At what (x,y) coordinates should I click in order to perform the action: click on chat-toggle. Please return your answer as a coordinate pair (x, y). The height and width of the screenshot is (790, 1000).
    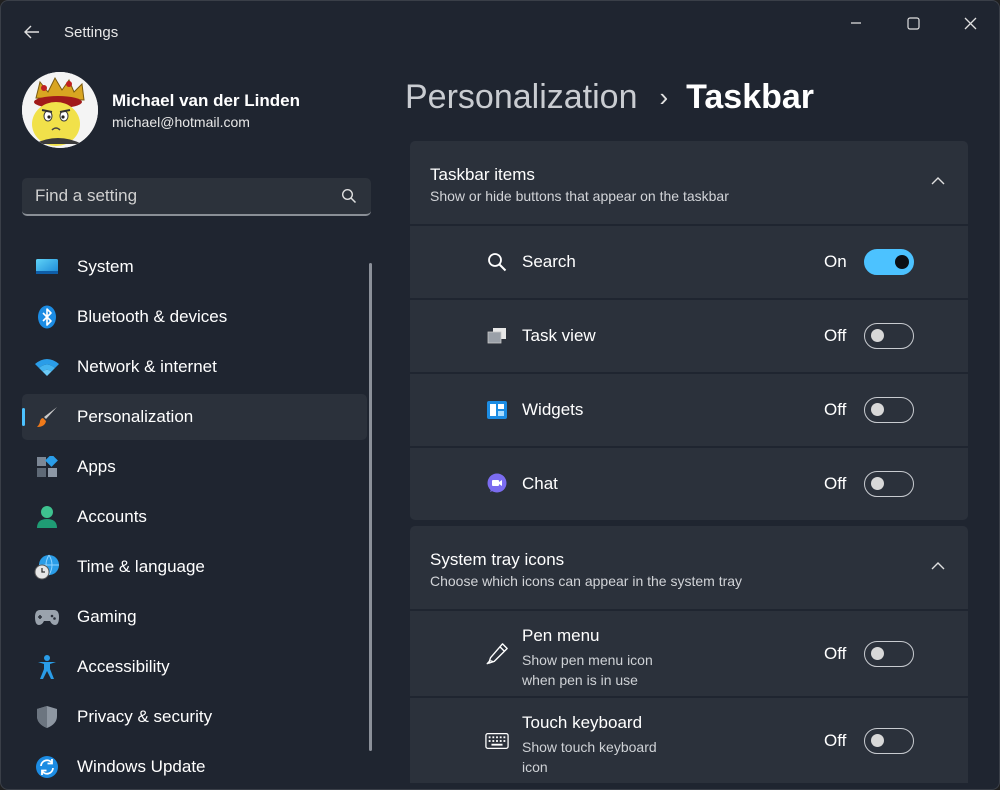
    Looking at the image, I should click on (889, 484).